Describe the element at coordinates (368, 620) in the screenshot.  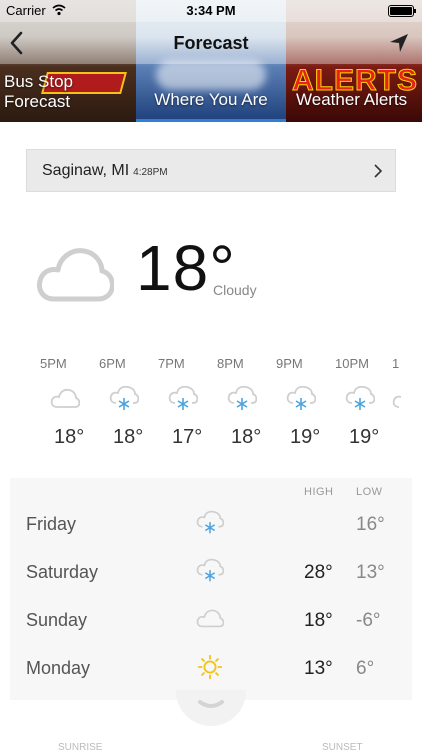
I see `day-low: -6°` at that location.